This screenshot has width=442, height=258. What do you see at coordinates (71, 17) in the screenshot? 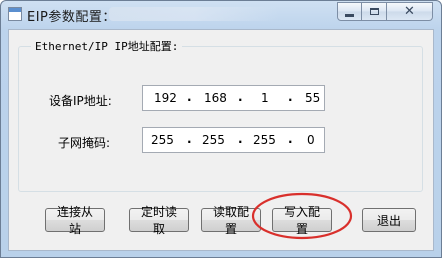
I see `window-title: EIP参数配置：` at bounding box center [71, 17].